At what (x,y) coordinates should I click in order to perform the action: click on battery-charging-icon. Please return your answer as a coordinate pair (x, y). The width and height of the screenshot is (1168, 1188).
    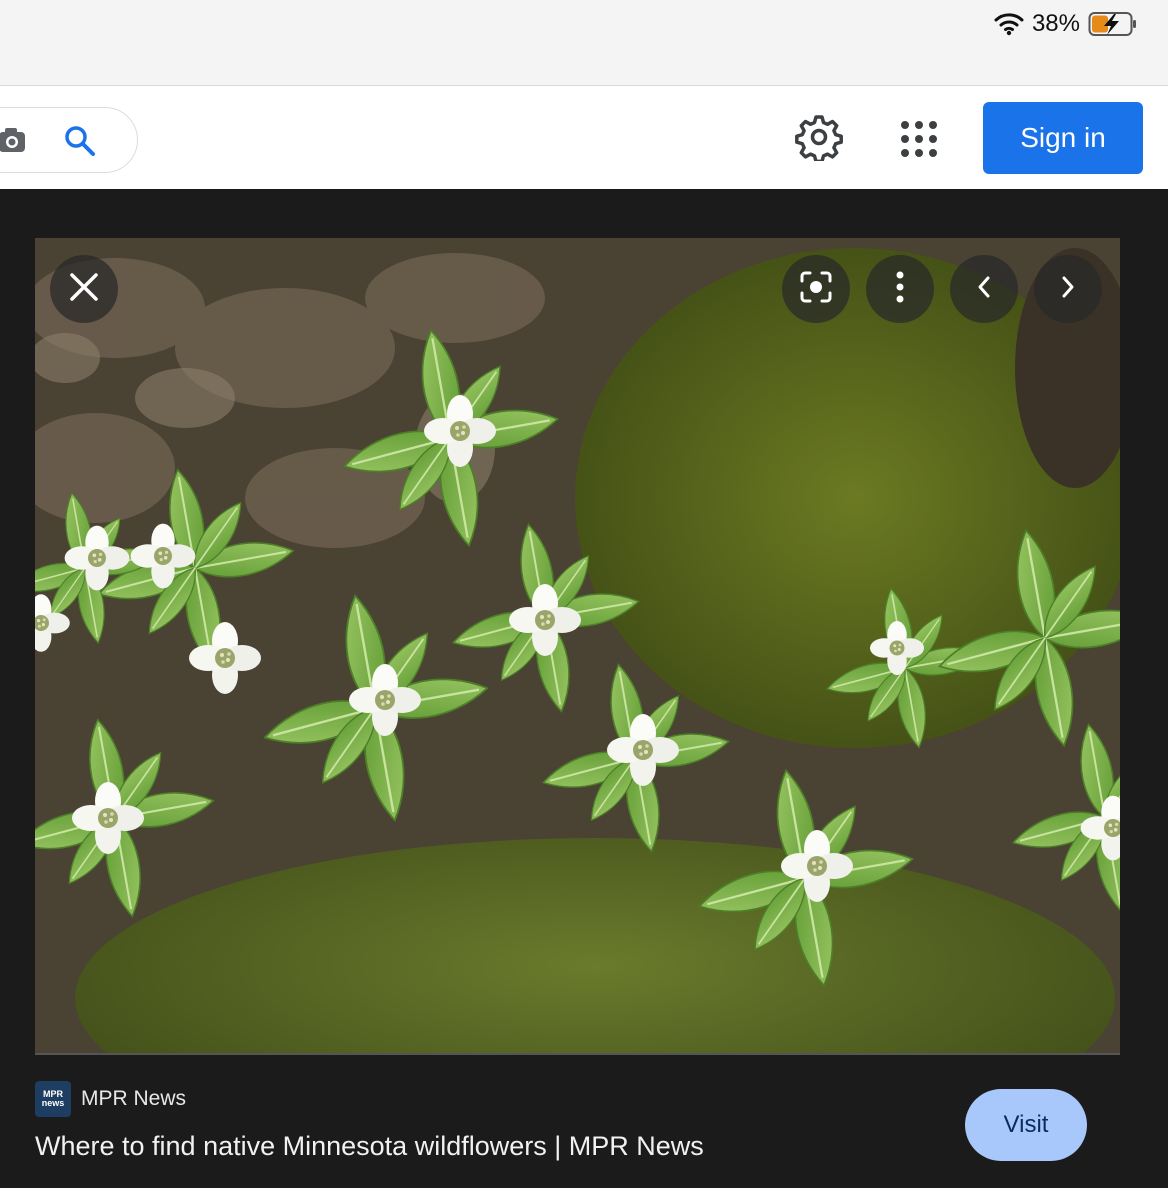
    Looking at the image, I should click on (1113, 24).